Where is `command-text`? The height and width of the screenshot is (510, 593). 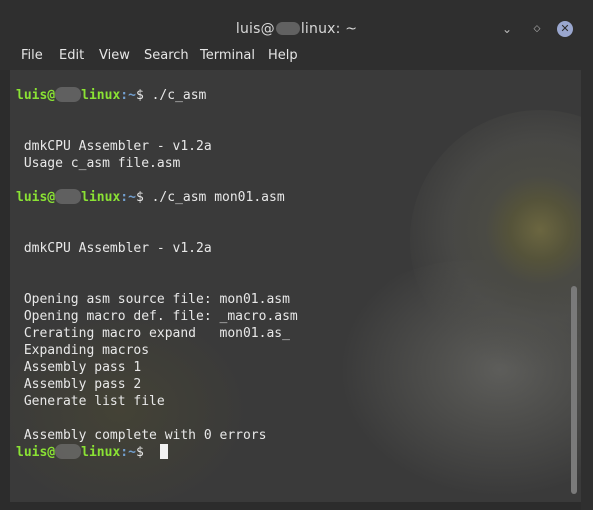 command-text is located at coordinates (148, 452).